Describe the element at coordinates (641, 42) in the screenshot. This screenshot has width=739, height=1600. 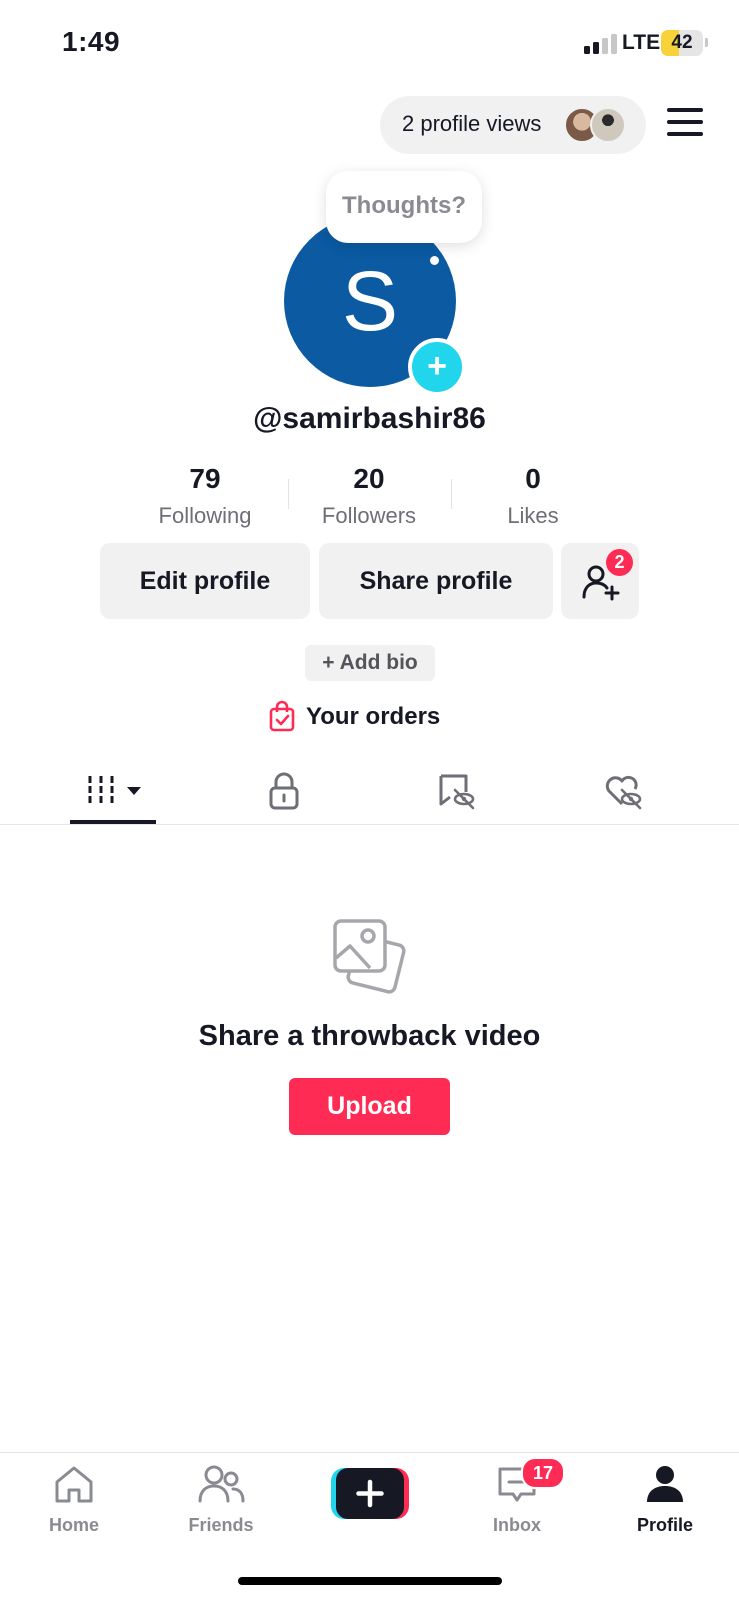
I see `network-type: LTE` at that location.